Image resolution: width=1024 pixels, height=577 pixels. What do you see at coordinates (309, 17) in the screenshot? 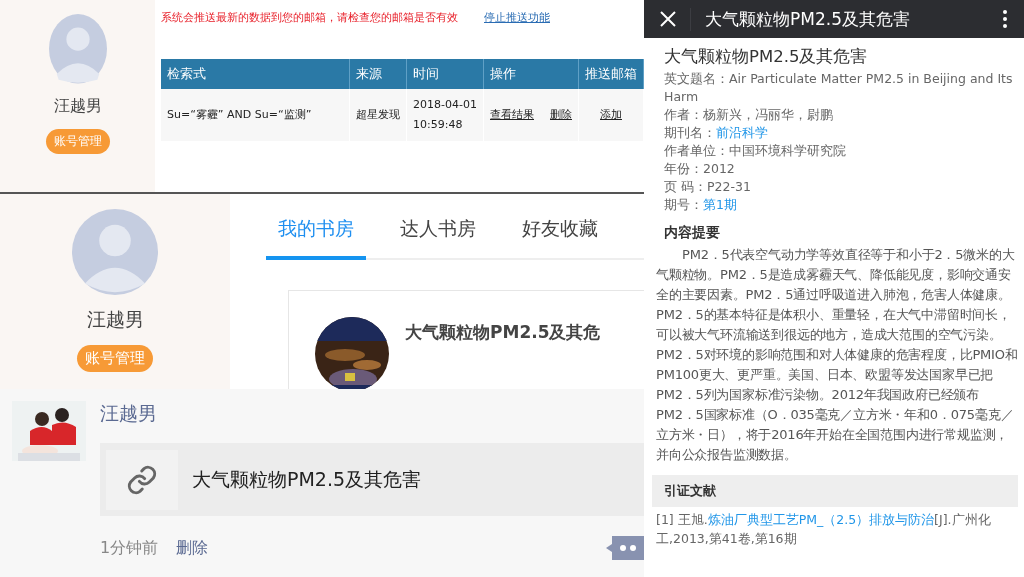
I see `notice-text: 系统会推送最新的数据到您的邮箱，请检查您的邮箱是否有效` at bounding box center [309, 17].